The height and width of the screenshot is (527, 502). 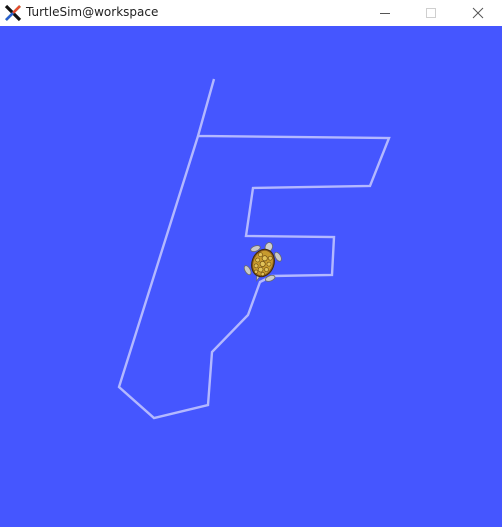 I want to click on maximize-icon, so click(x=431, y=13).